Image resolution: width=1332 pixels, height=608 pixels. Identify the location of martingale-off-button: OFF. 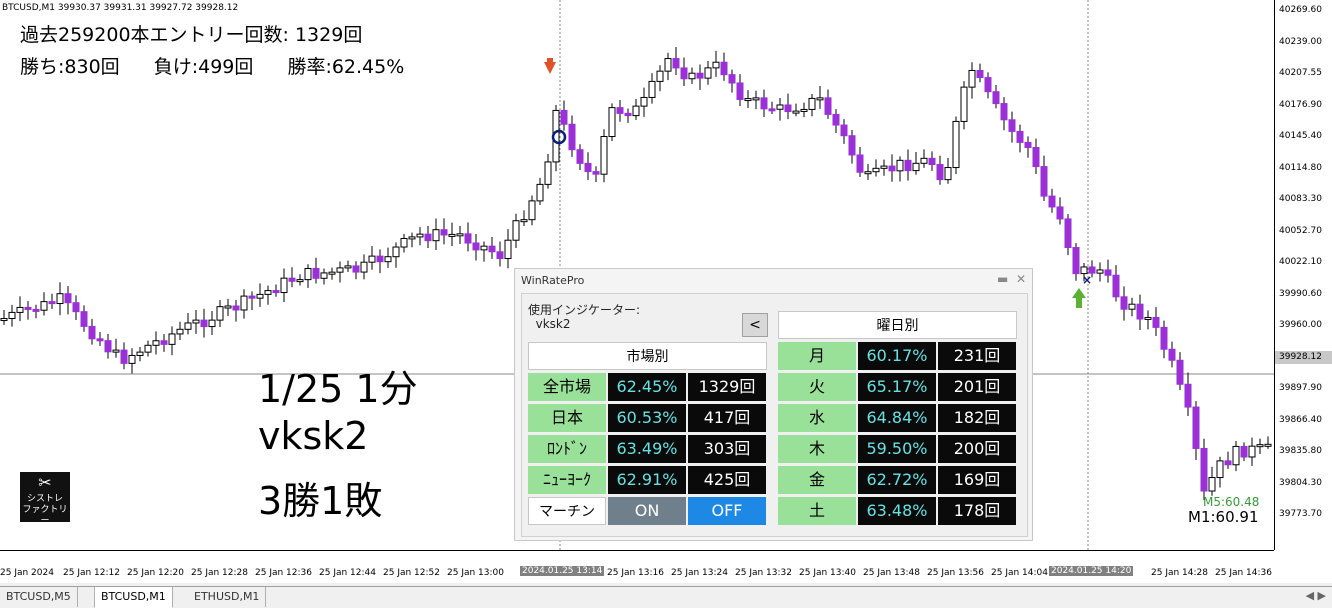
(727, 511).